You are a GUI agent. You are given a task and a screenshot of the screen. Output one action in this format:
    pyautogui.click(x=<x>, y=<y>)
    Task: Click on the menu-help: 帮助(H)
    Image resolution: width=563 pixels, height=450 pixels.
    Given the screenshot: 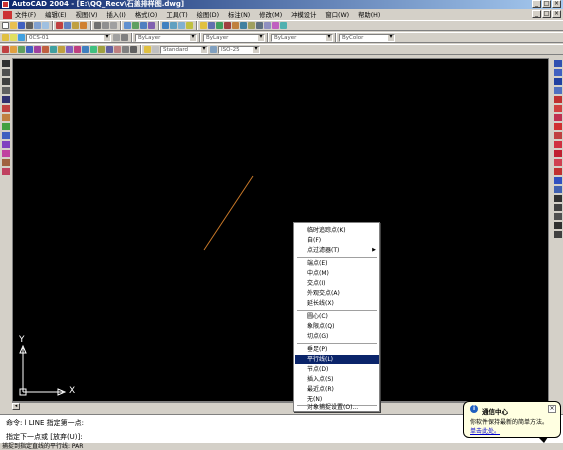 What is the action you would take?
    pyautogui.click(x=369, y=14)
    